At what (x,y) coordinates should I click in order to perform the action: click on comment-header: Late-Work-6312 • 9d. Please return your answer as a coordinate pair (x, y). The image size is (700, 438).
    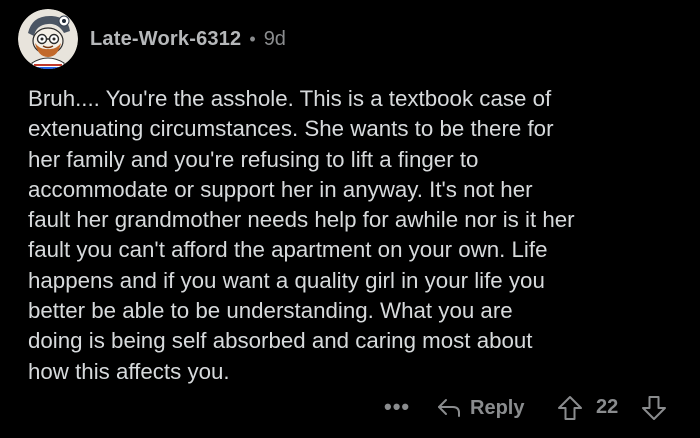
    Looking at the image, I should click on (152, 39).